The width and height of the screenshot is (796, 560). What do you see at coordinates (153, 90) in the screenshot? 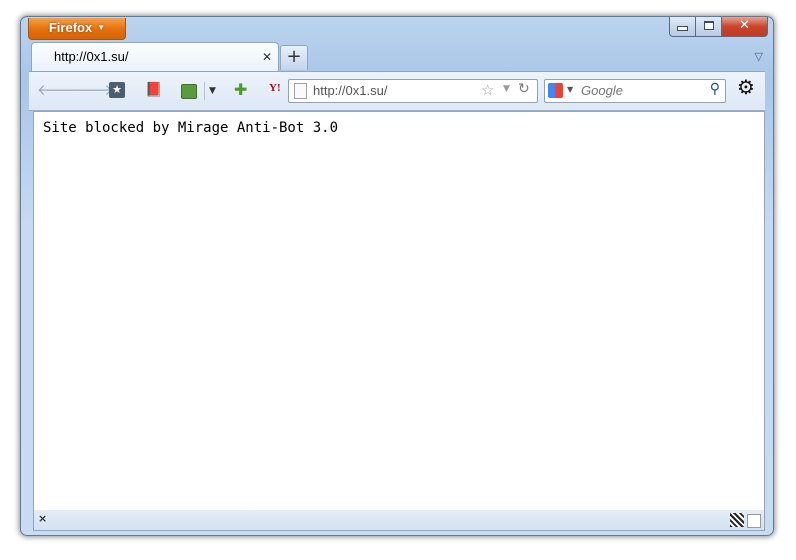
I see `read-later-icon: 📕` at bounding box center [153, 90].